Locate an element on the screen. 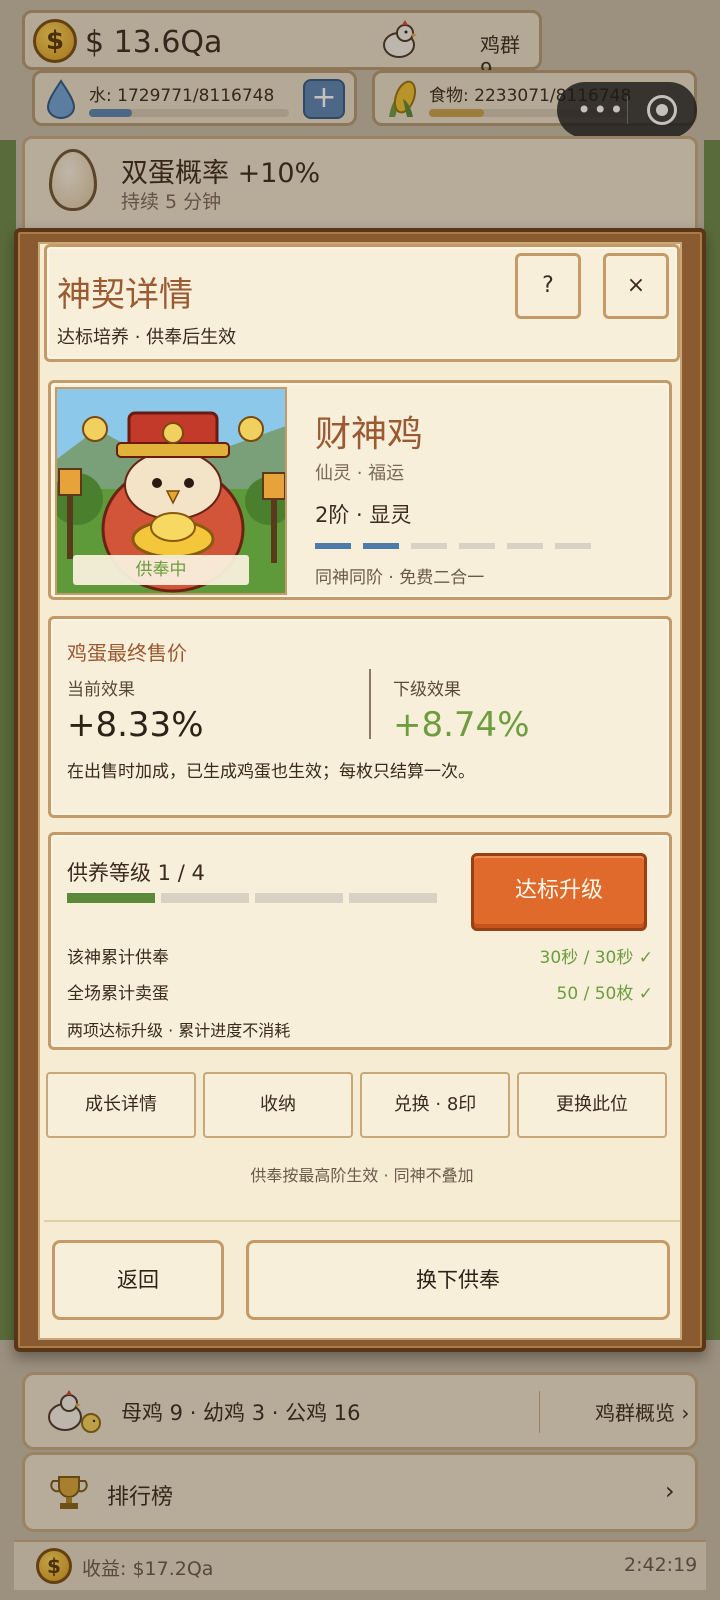  growth-details-button: 成长详情 is located at coordinates (121, 1105).